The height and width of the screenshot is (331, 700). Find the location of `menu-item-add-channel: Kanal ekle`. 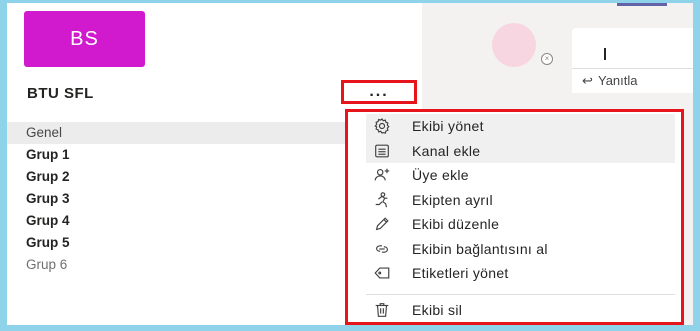

menu-item-add-channel: Kanal ekle is located at coordinates (520, 150).